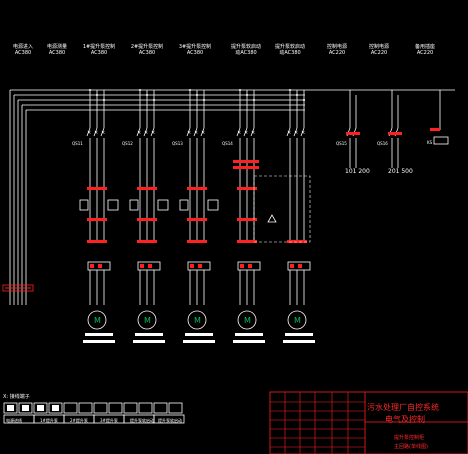 This screenshot has height=454, width=468. Describe the element at coordinates (177, 143) in the screenshot. I see `breaker-label: QS13` at that location.